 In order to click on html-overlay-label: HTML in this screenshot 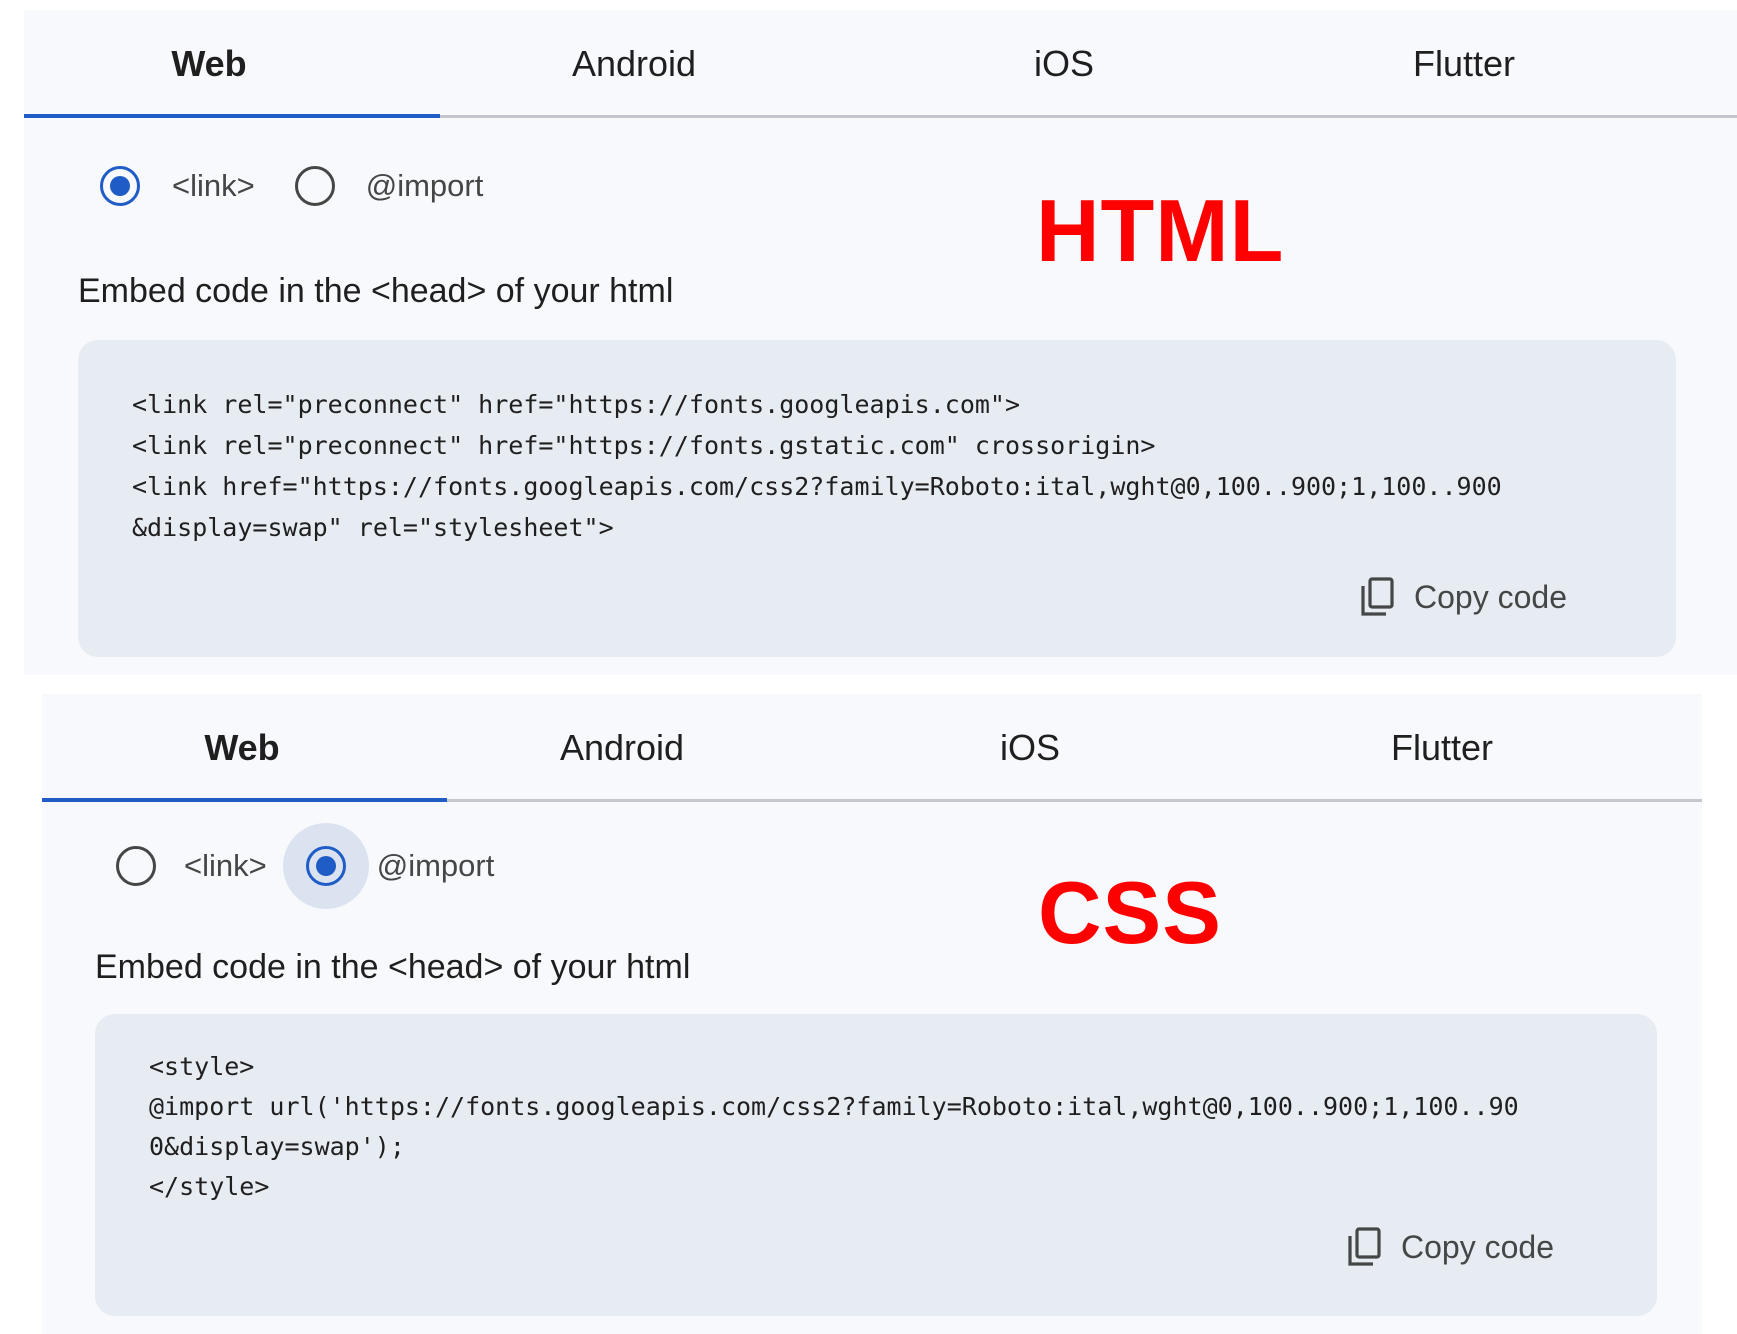, I will do `click(1160, 230)`.